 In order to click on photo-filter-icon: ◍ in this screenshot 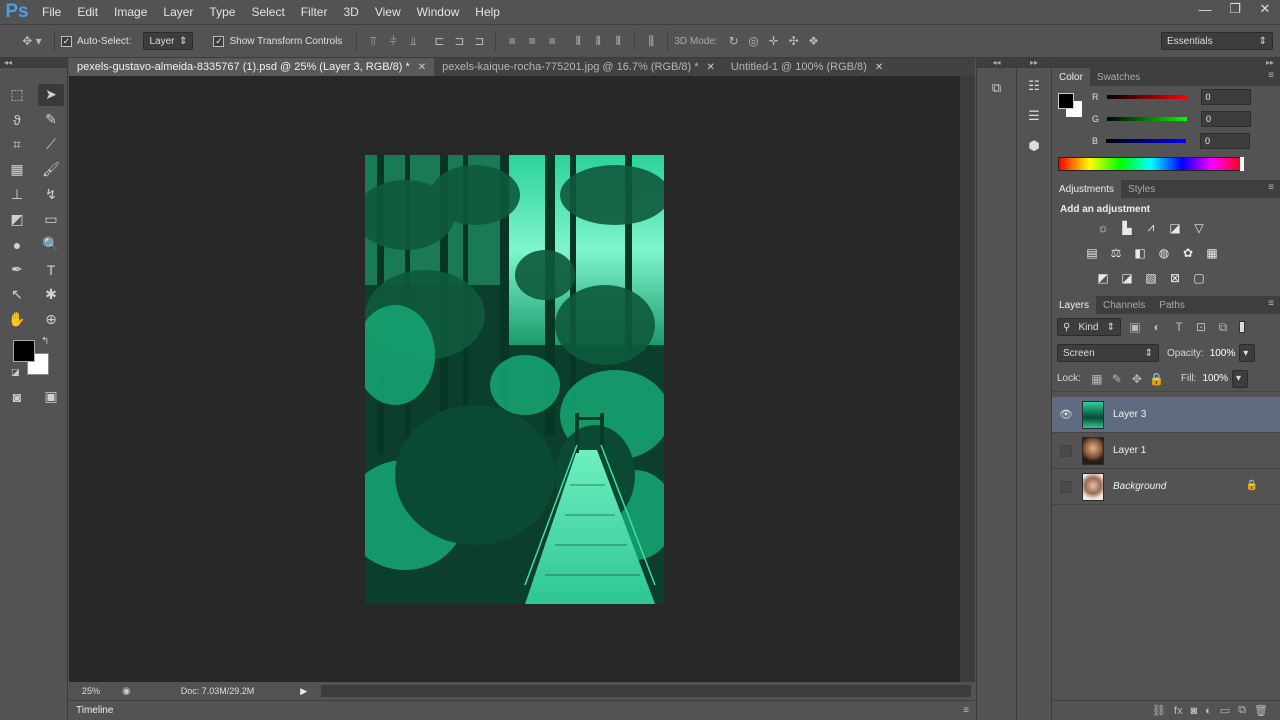, I will do `click(1164, 253)`.